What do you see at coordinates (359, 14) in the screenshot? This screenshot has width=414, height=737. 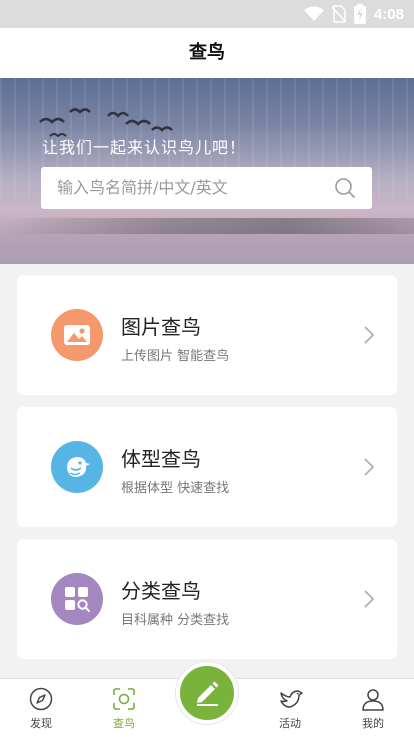 I see `battery-charging-icon` at bounding box center [359, 14].